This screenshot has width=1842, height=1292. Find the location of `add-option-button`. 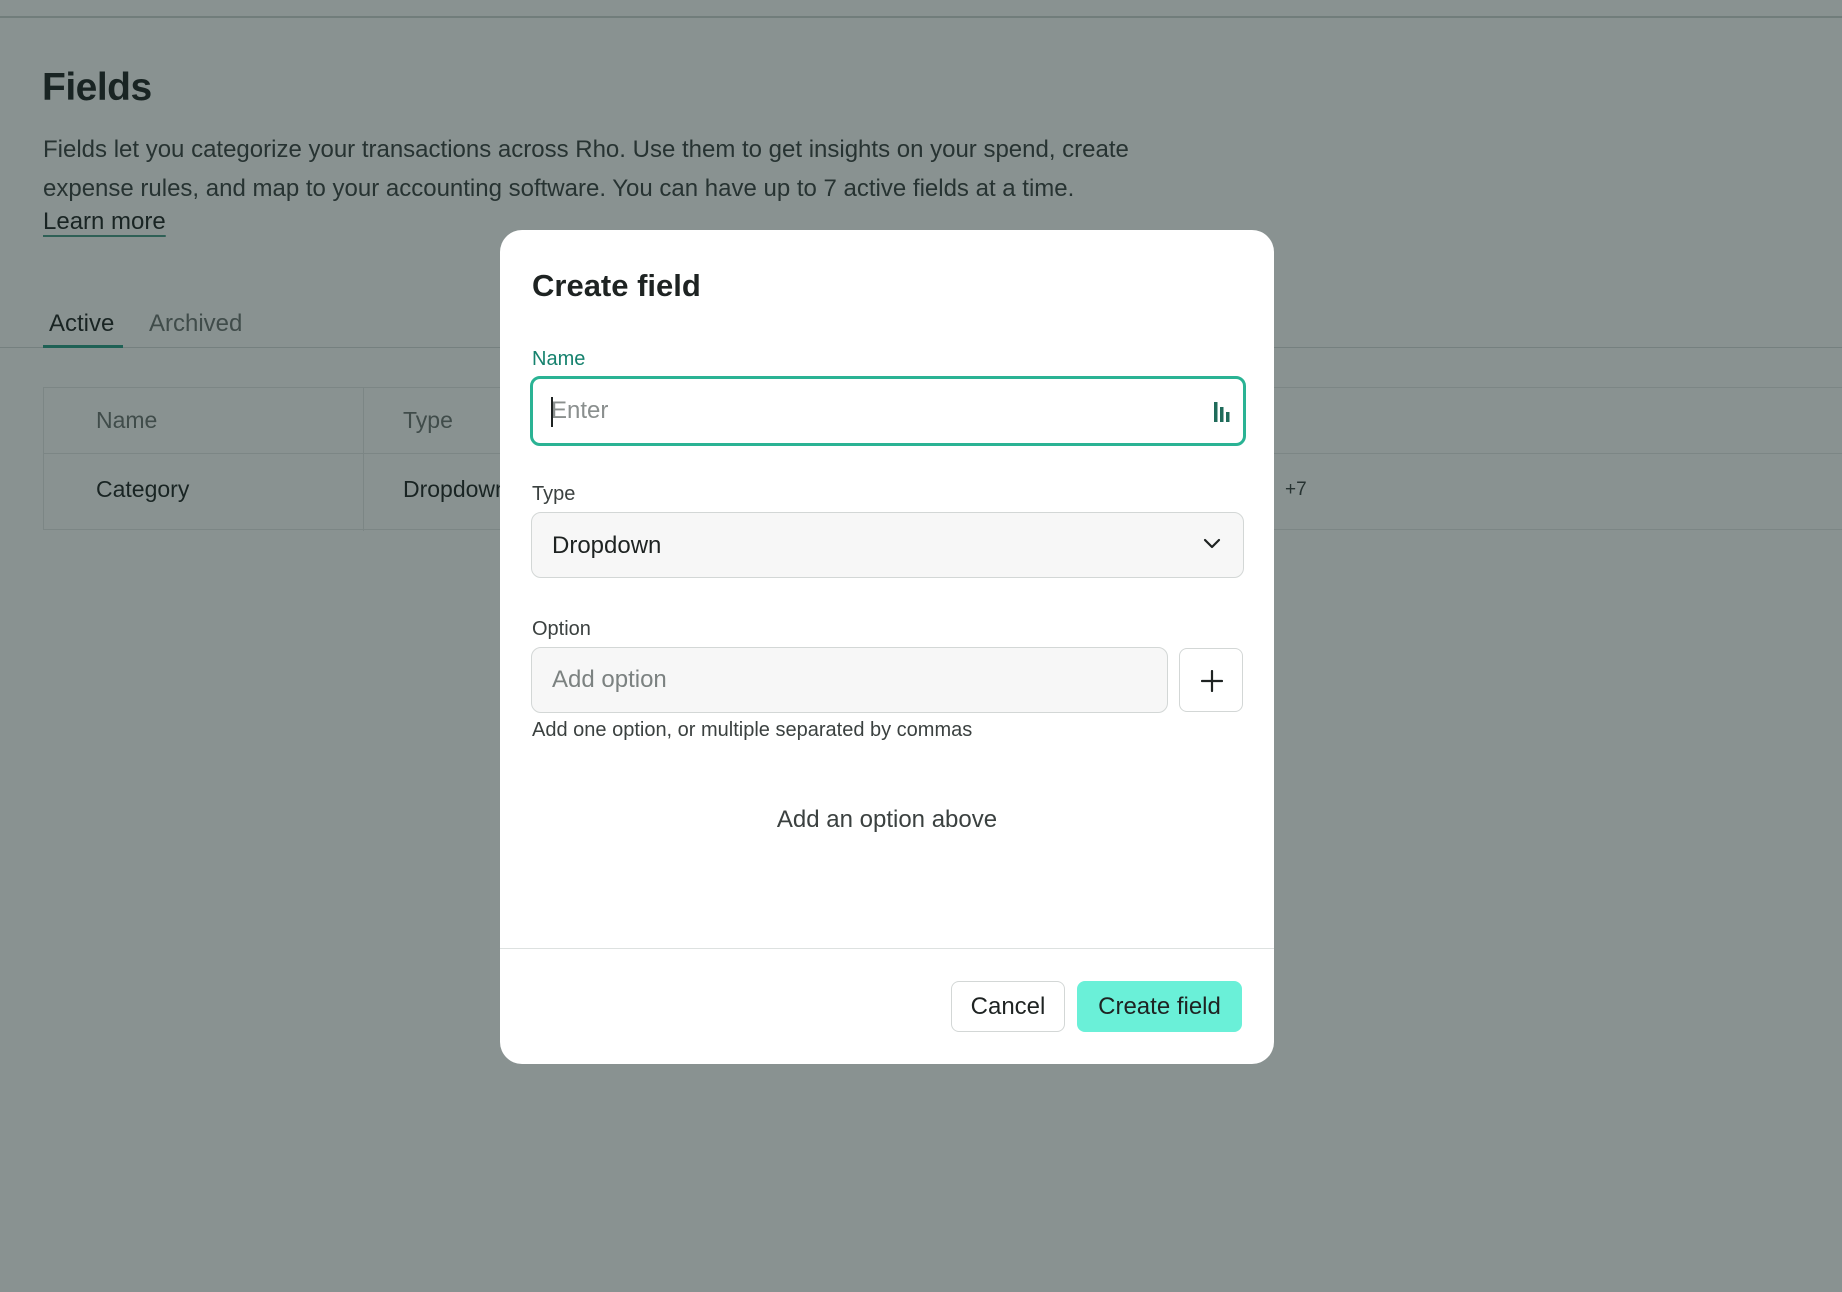

add-option-button is located at coordinates (1211, 680).